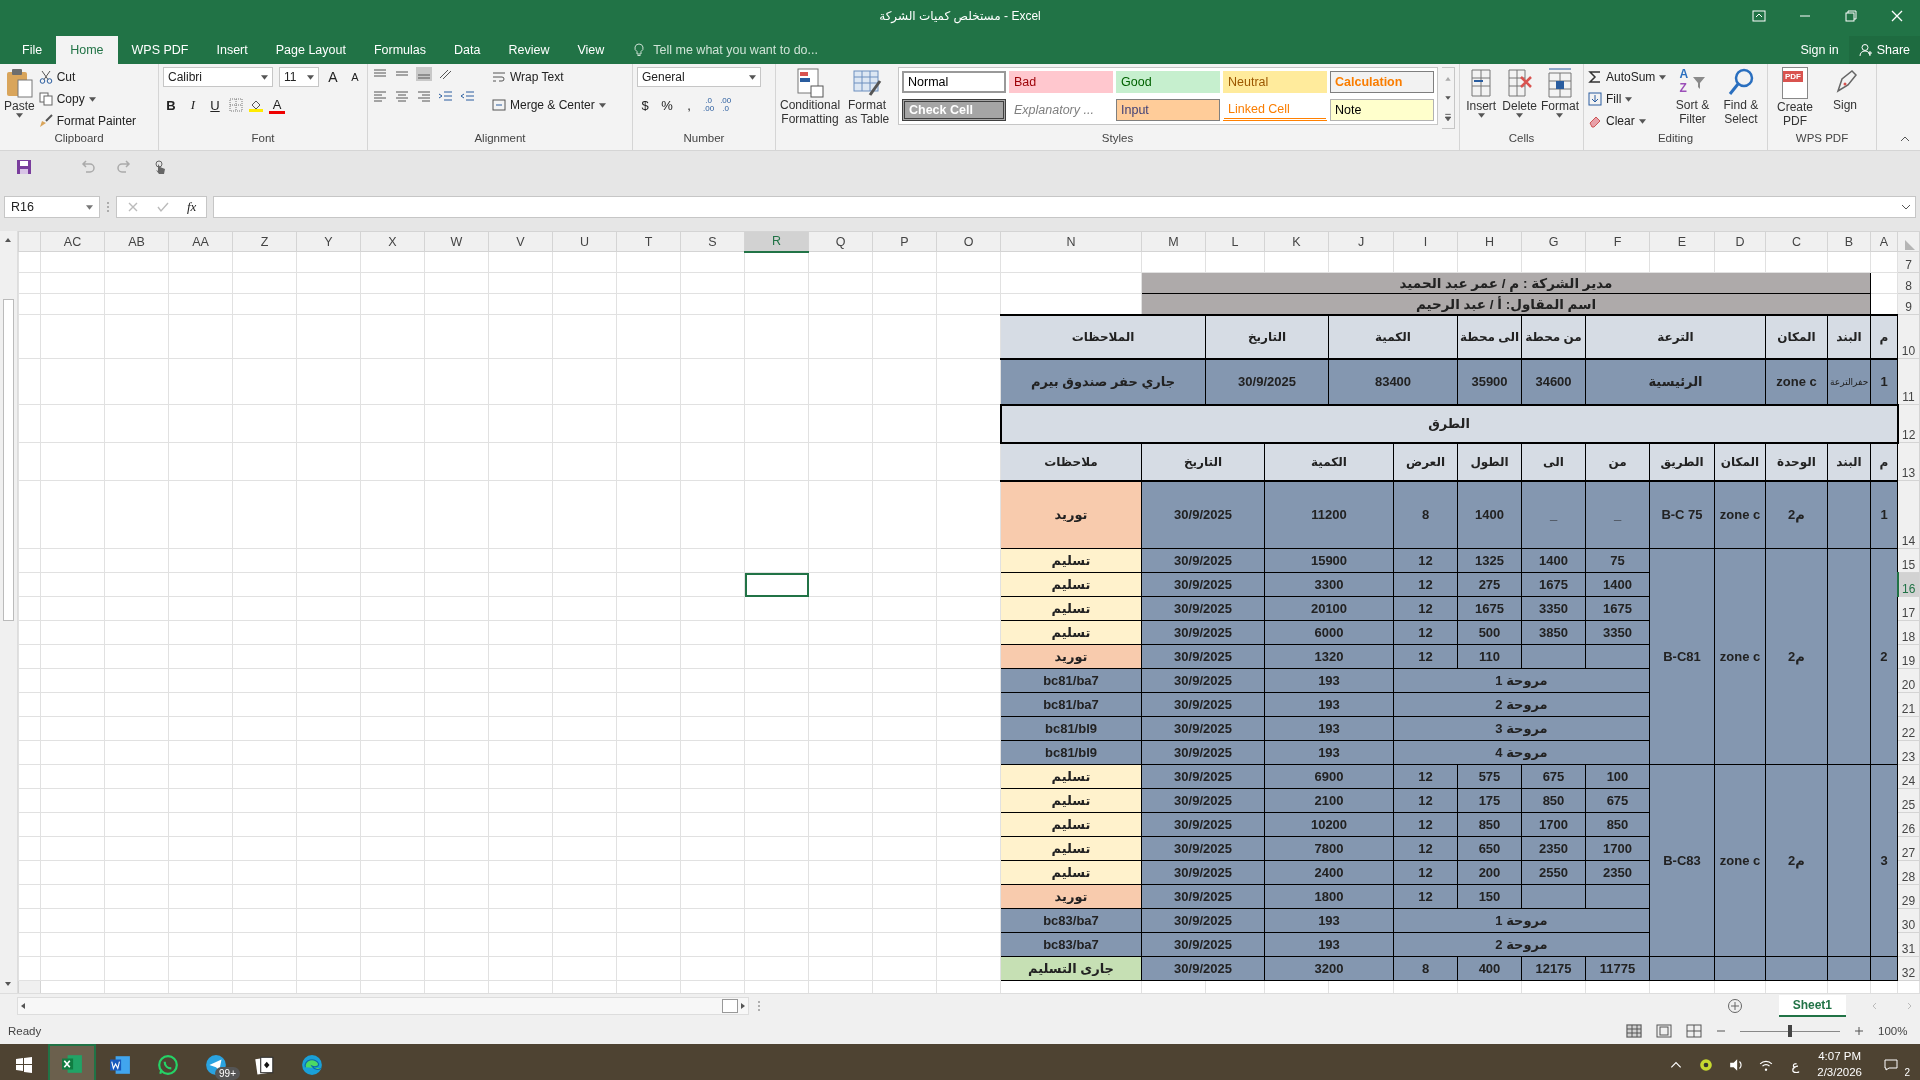 This screenshot has height=1080, width=1920. I want to click on column-header: H, so click(1489, 241).